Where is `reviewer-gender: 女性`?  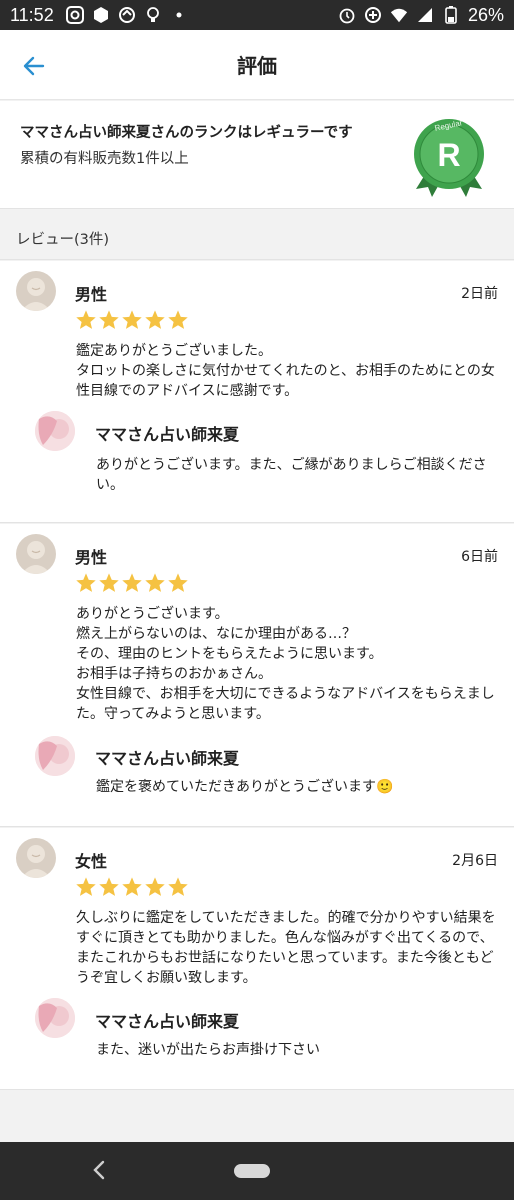
reviewer-gender: 女性 is located at coordinates (91, 861).